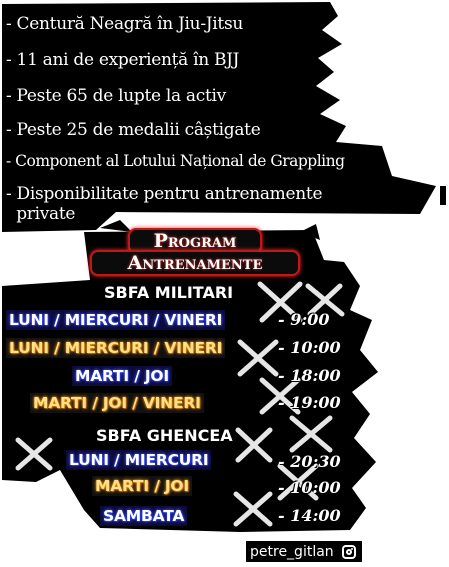 Image resolution: width=449 pixels, height=567 pixels. What do you see at coordinates (169, 292) in the screenshot?
I see `location-militari: SBFA MILITARI` at bounding box center [169, 292].